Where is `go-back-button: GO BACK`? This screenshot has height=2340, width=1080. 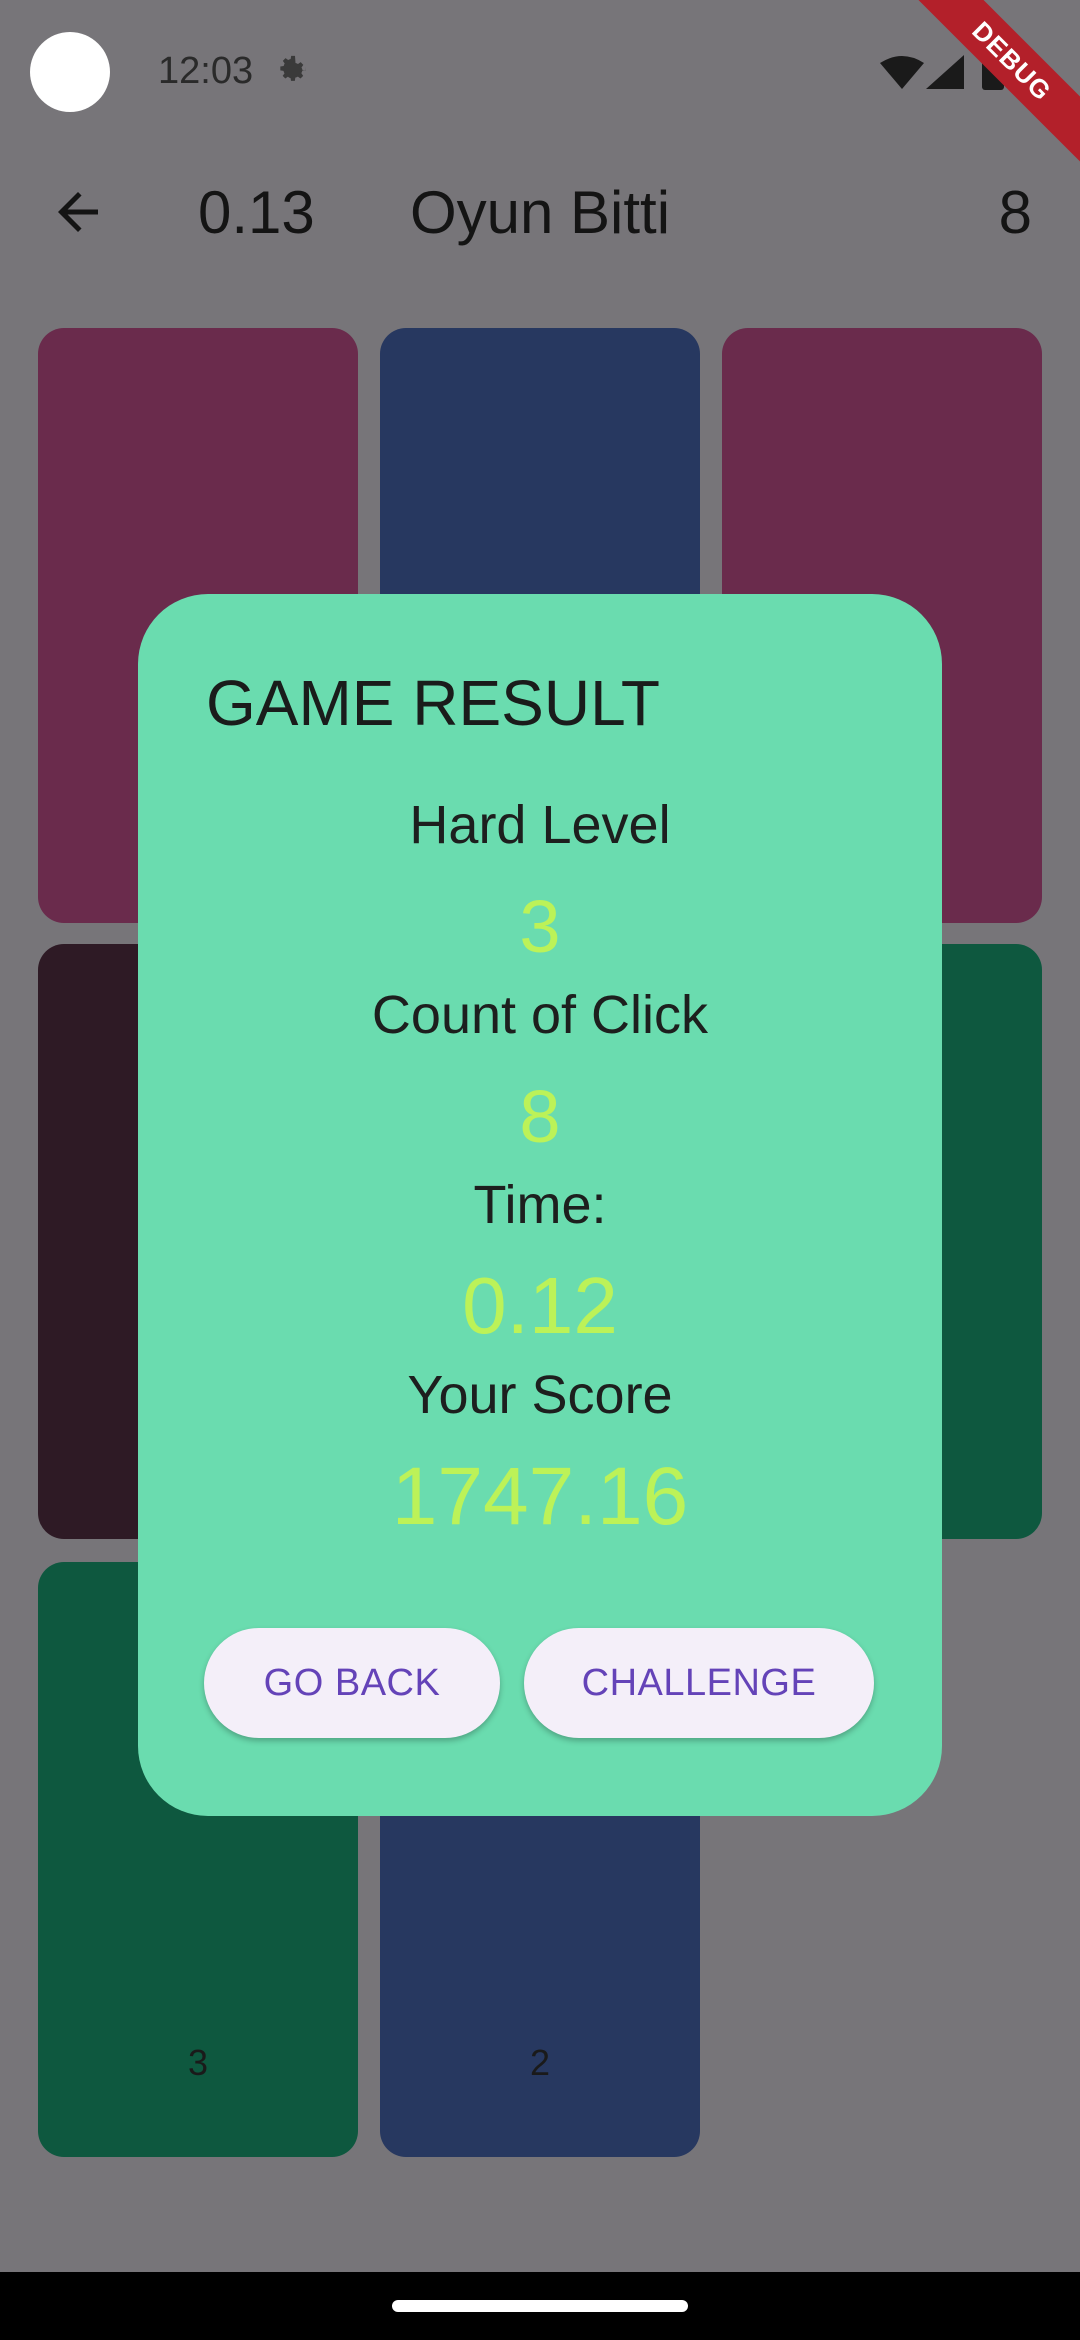
go-back-button: GO BACK is located at coordinates (352, 1683).